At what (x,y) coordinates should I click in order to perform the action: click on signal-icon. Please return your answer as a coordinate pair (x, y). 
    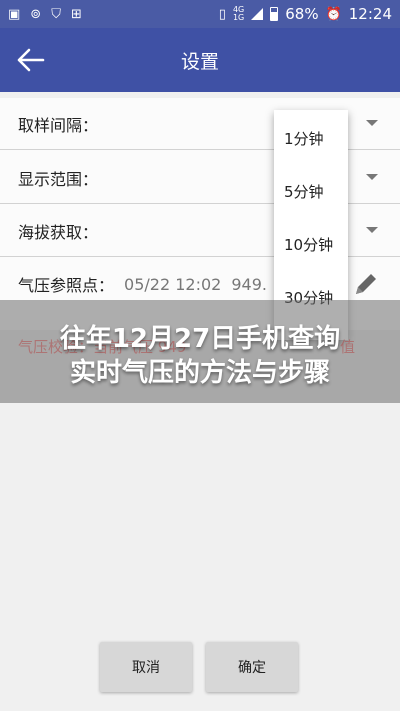
    Looking at the image, I should click on (257, 14).